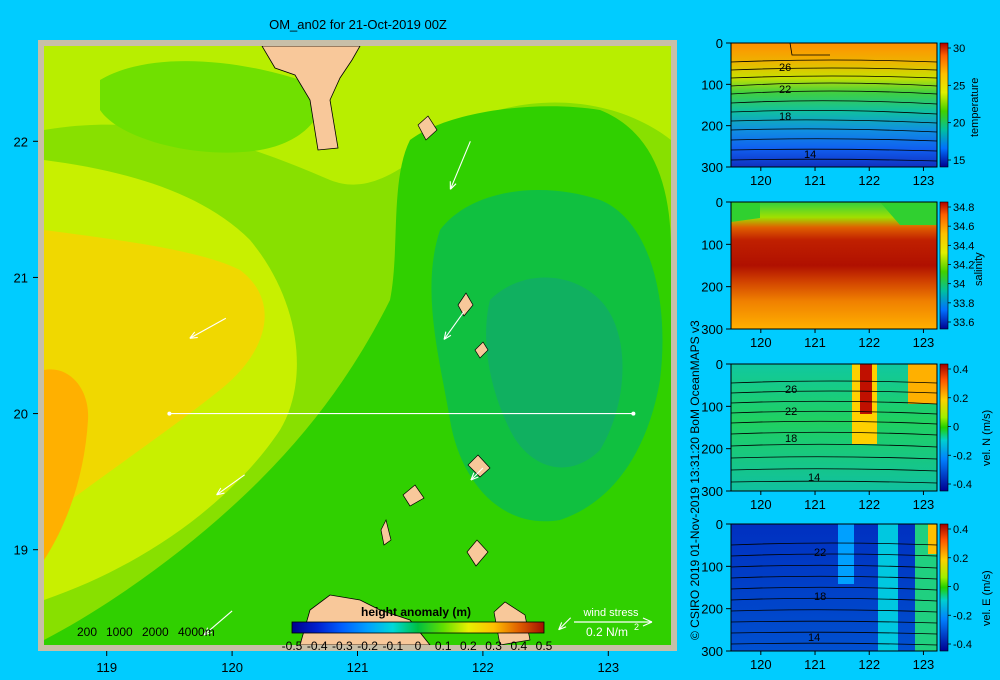 This screenshot has width=1000, height=680. I want to click on sla-colorbar-ticks: -0.5 -0.4 -0.3 -0.2 -0.1 0 0.1 0.2 0.3 0.4 0.5, so click(417, 646).